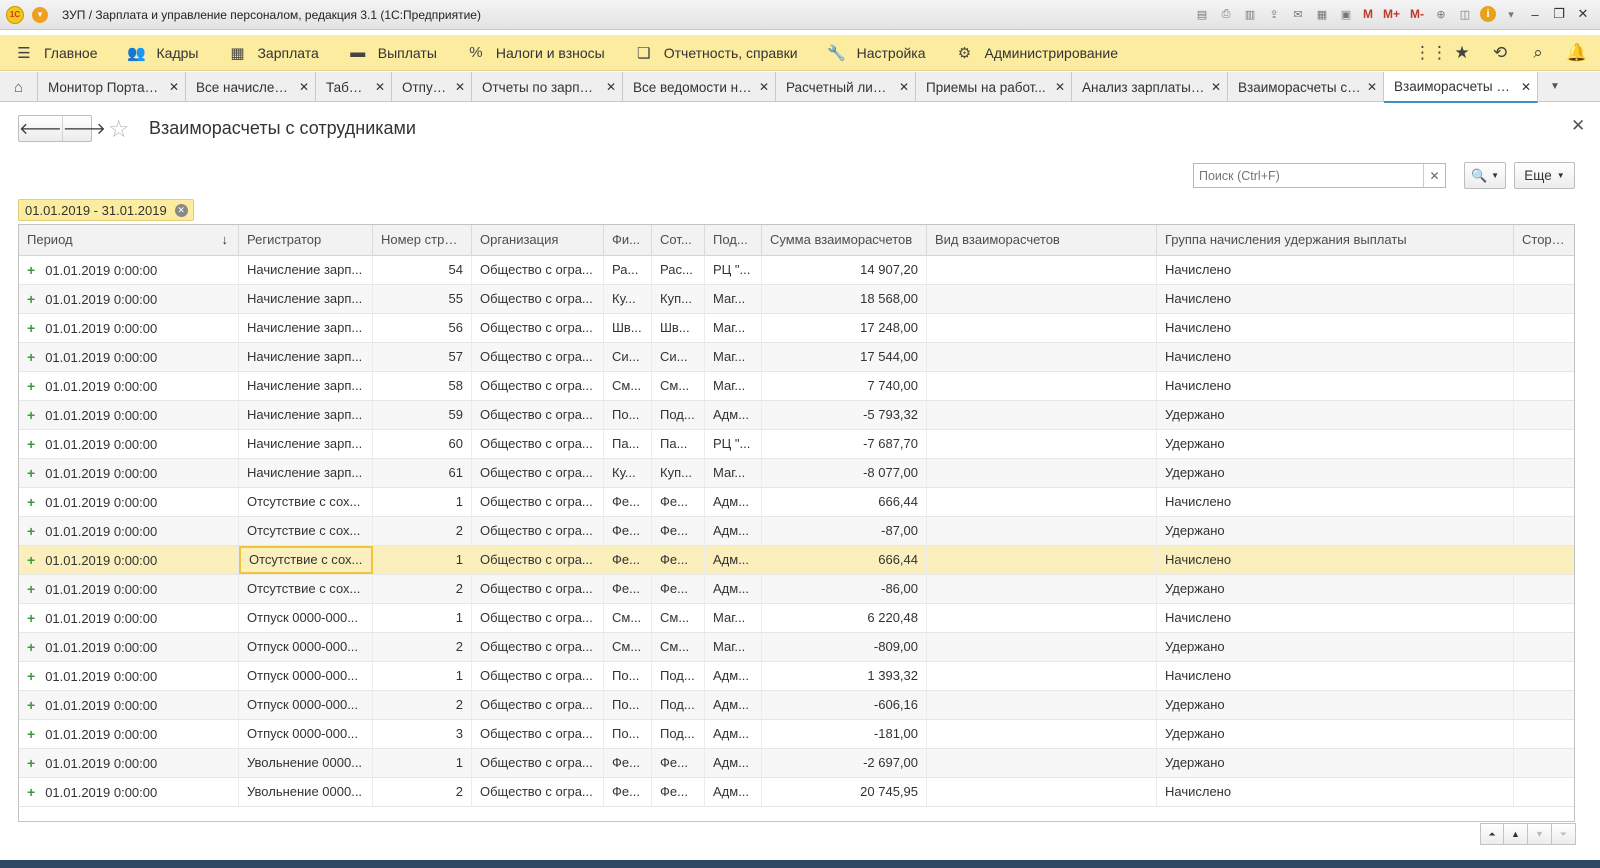  I want to click on cell-line-number: 55, so click(422, 299).